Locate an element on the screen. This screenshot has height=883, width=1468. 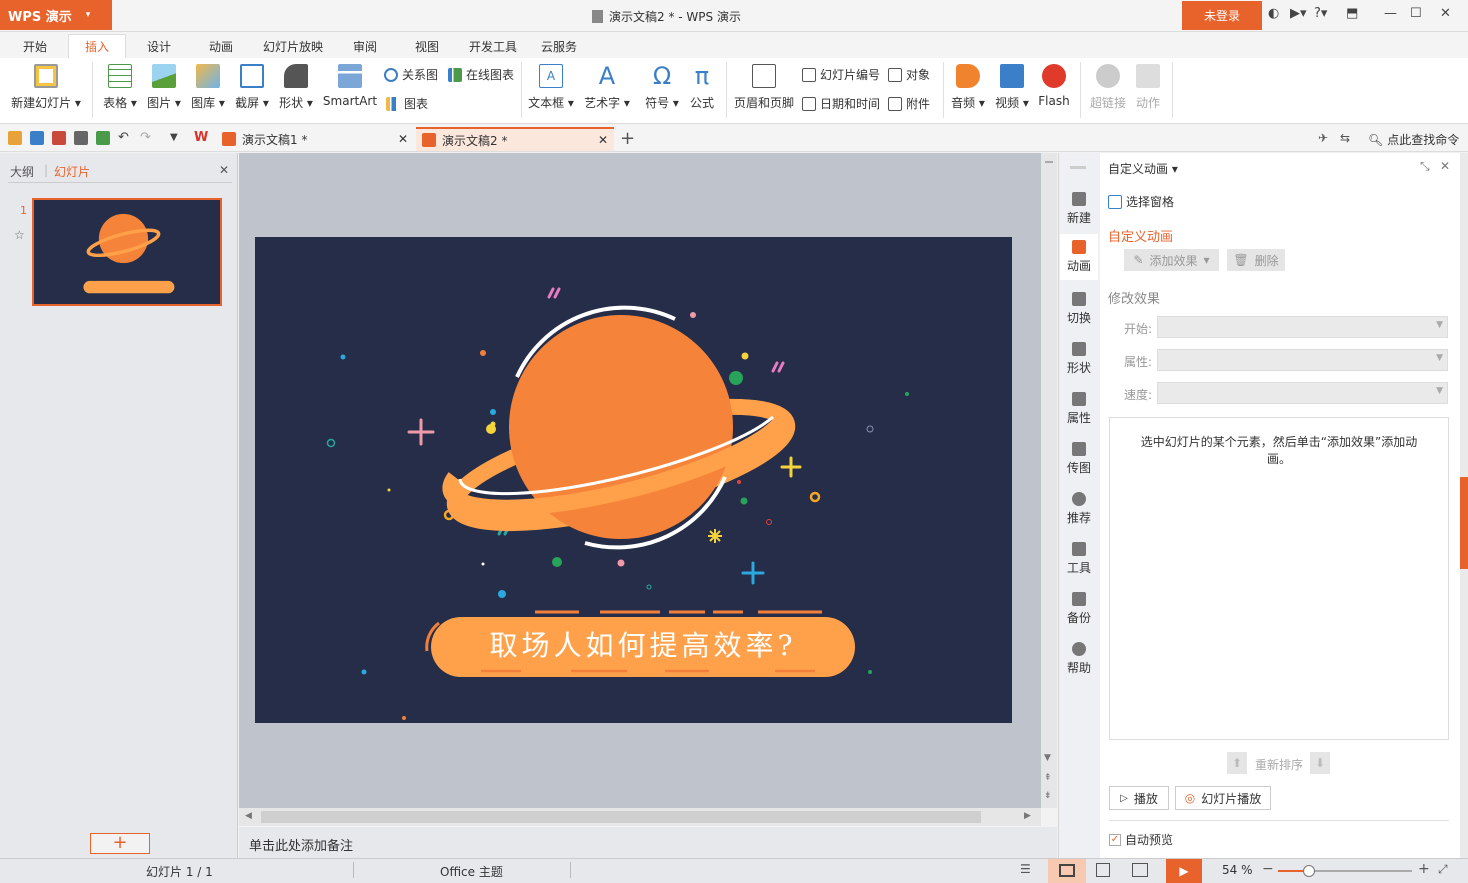
animation-list: 选中幻灯片的某个元素，然后单击“添加效果”添加动画。 is located at coordinates (1279, 578).